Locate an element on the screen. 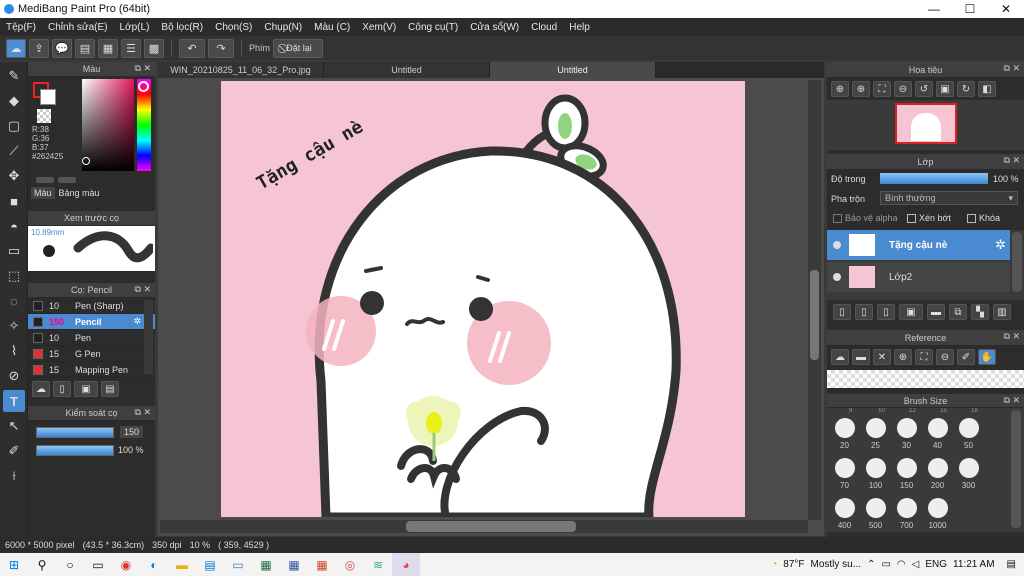 This screenshot has width=1024, height=576. brush-item-selected: 150 Pencil ✲ is located at coordinates (91, 322).